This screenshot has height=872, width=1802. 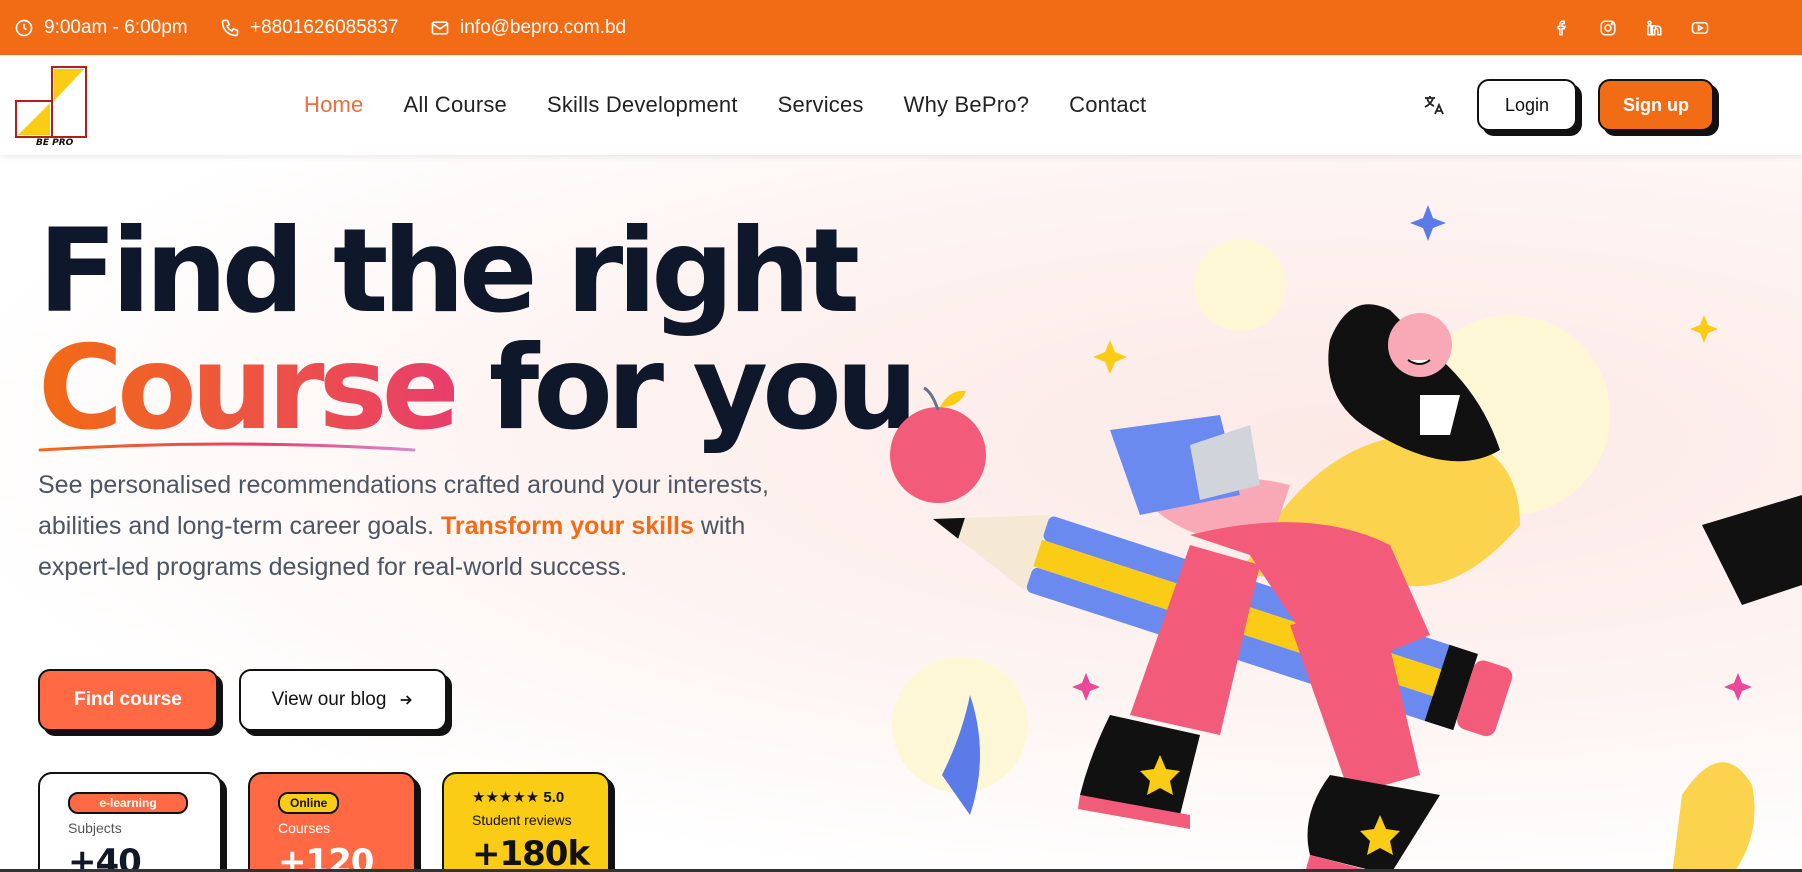 I want to click on hours-text: 9:00am - 6:00pm, so click(x=116, y=27).